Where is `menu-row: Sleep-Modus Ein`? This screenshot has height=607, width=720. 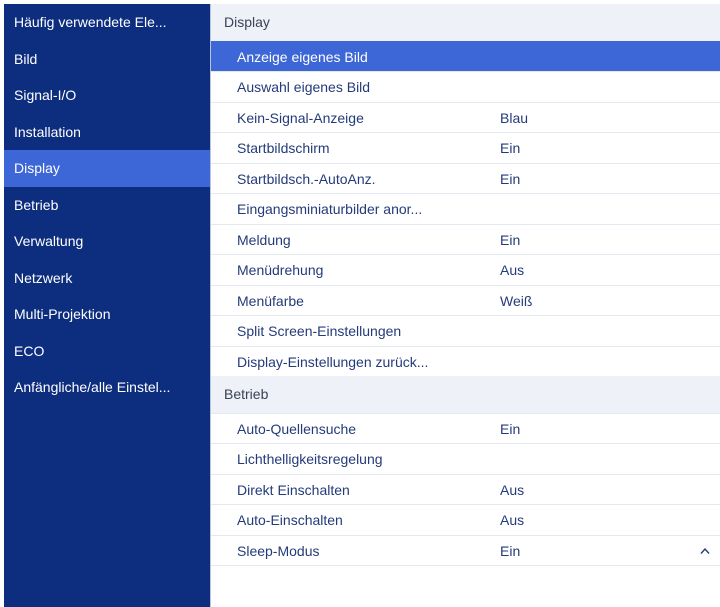 menu-row: Sleep-Modus Ein is located at coordinates (465, 550).